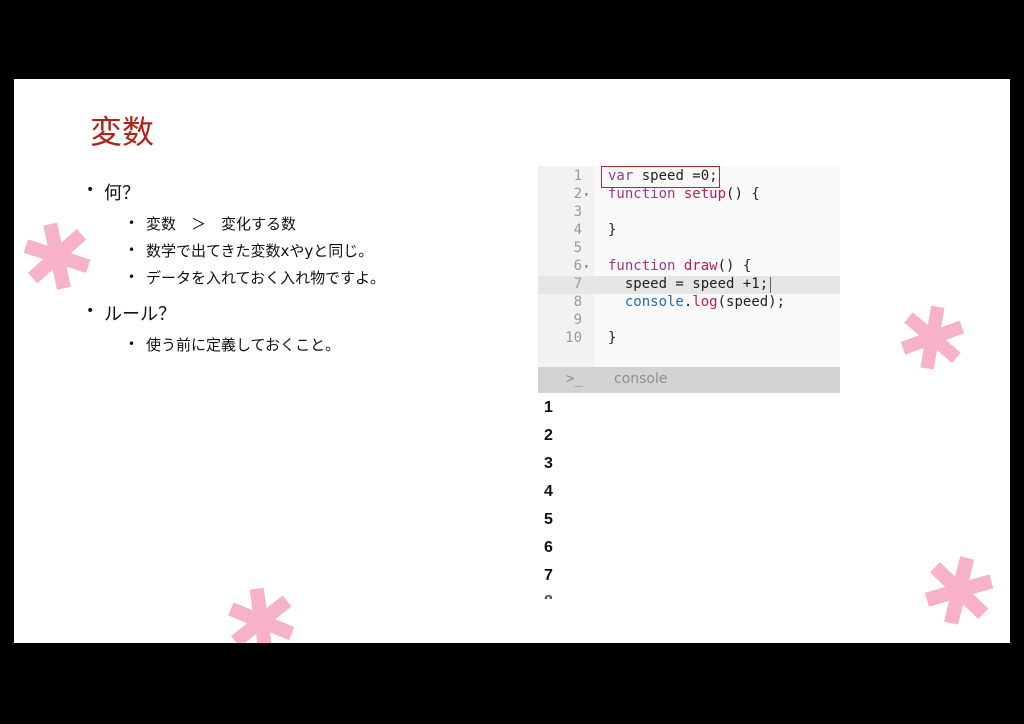  What do you see at coordinates (122, 132) in the screenshot?
I see `slide-title: 変数` at bounding box center [122, 132].